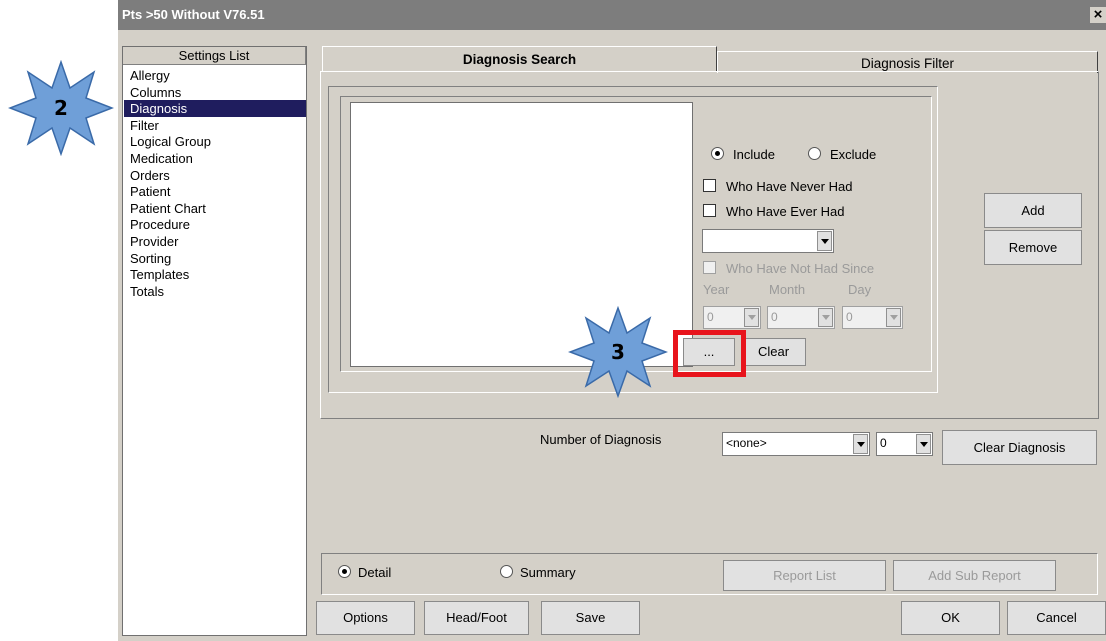 This screenshot has height=641, width=1106. I want to click on diagnosis-index-combo: 0, so click(904, 444).